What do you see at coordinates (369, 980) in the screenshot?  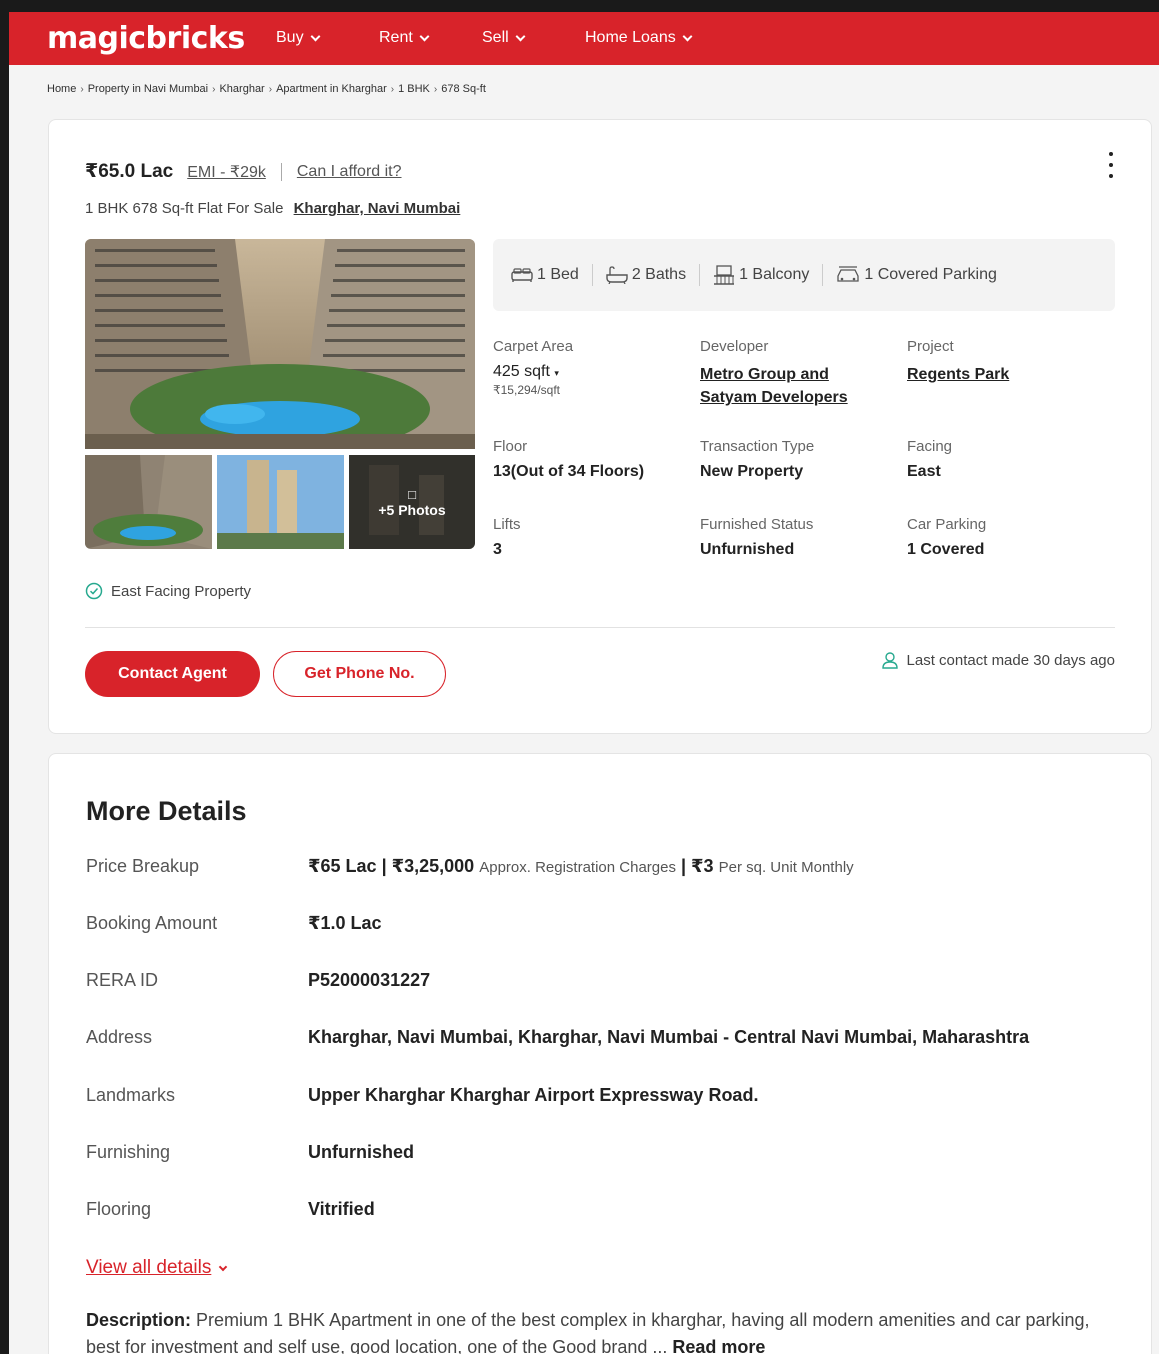 I see `rera-id-value: P52000031227` at bounding box center [369, 980].